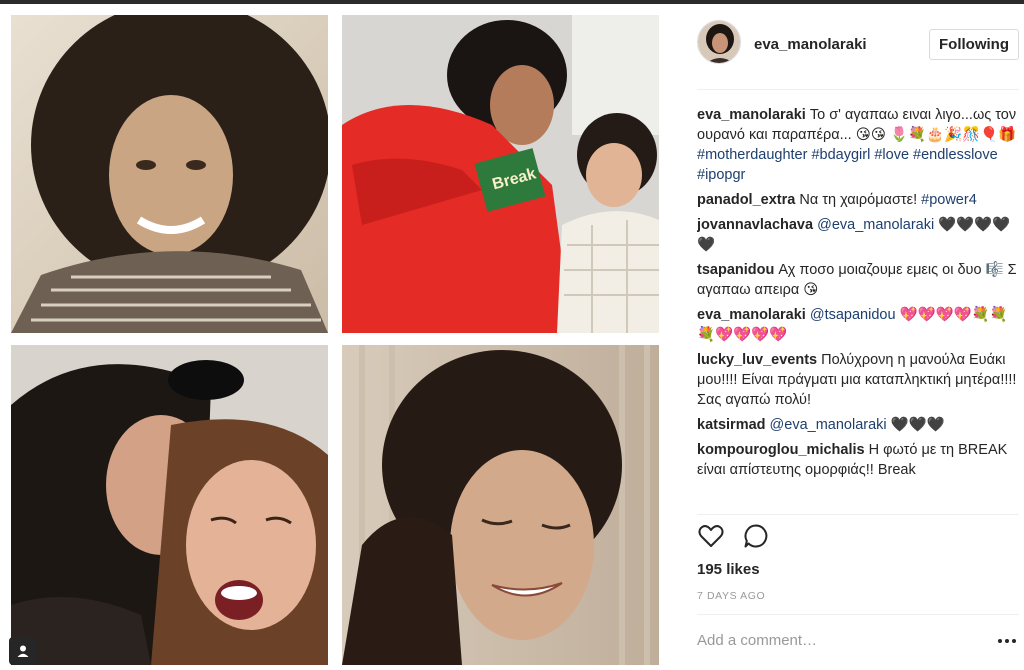  What do you see at coordinates (746, 200) in the screenshot?
I see `comment-username: panadol_extra` at bounding box center [746, 200].